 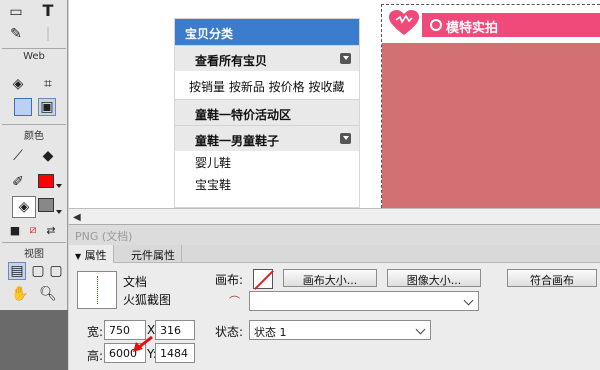 What do you see at coordinates (334, 235) in the screenshot?
I see `panel-title: PNG (文档)` at bounding box center [334, 235].